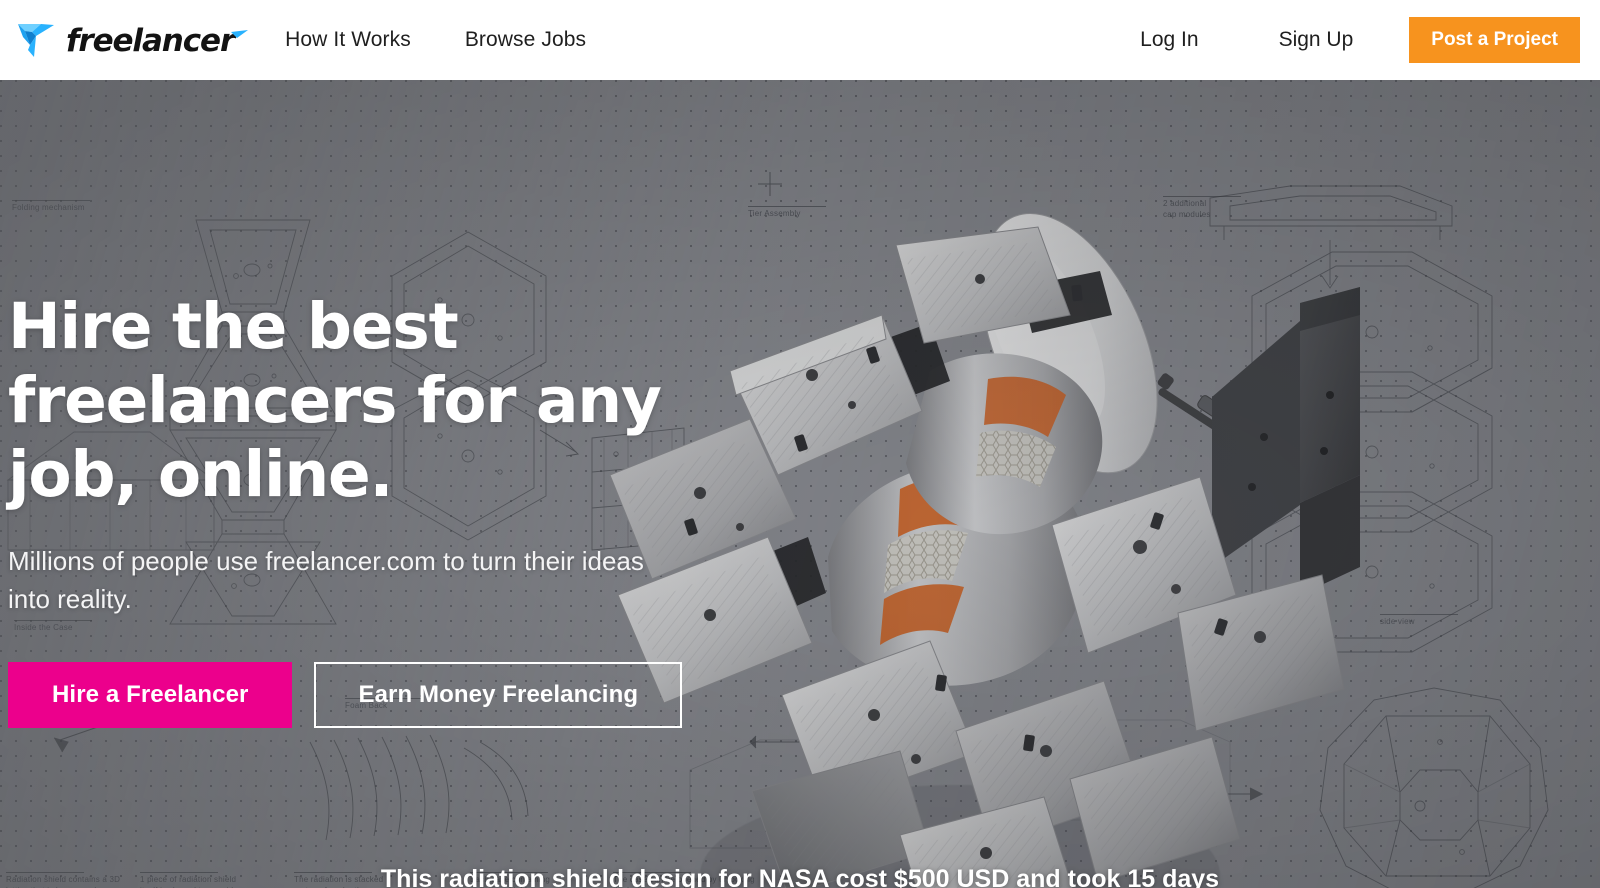 The image size is (1600, 888). I want to click on nav-how-it-works: How It Works, so click(348, 40).